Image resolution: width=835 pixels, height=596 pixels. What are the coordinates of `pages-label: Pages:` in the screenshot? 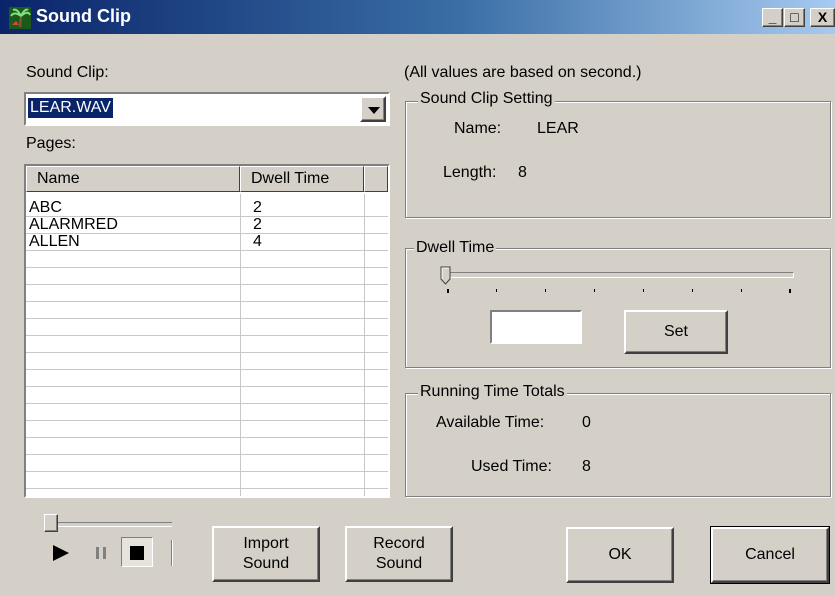 It's located at (51, 143).